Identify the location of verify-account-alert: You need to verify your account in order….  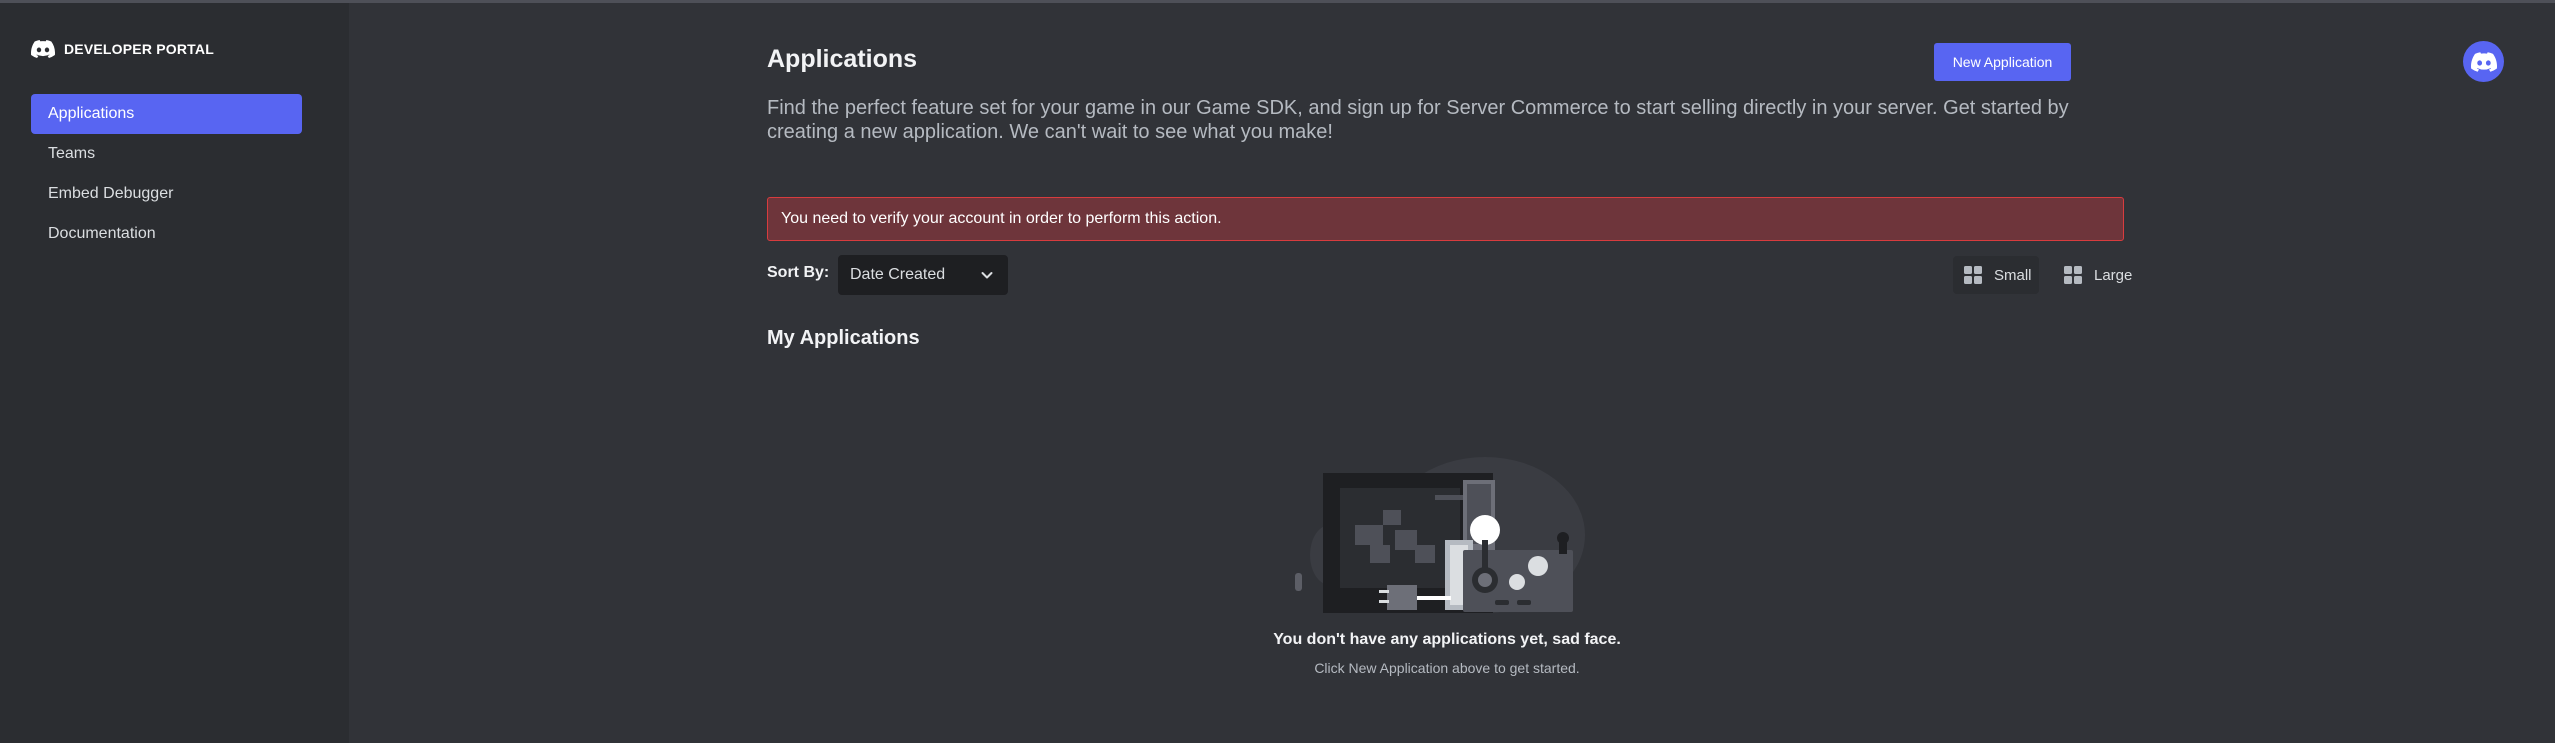
(1445, 219).